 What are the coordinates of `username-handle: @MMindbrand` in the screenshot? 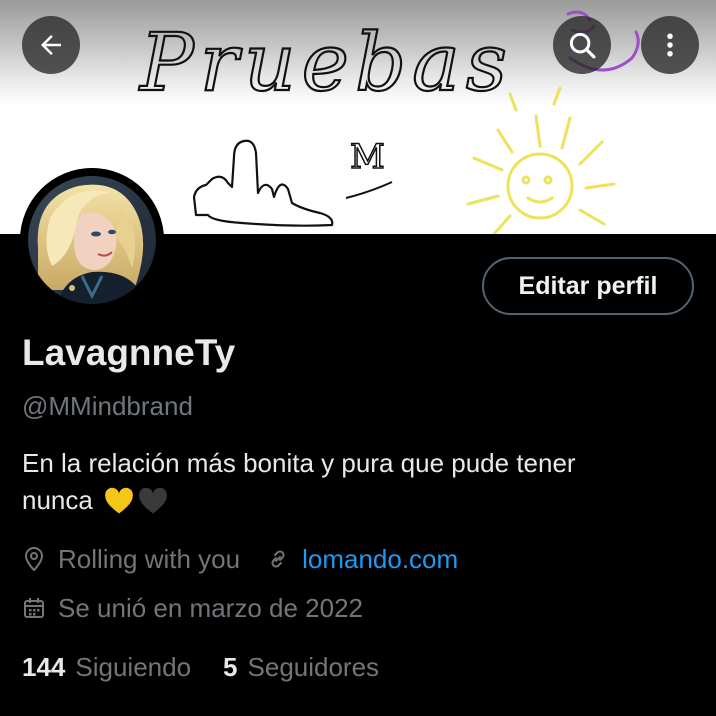 It's located at (107, 406).